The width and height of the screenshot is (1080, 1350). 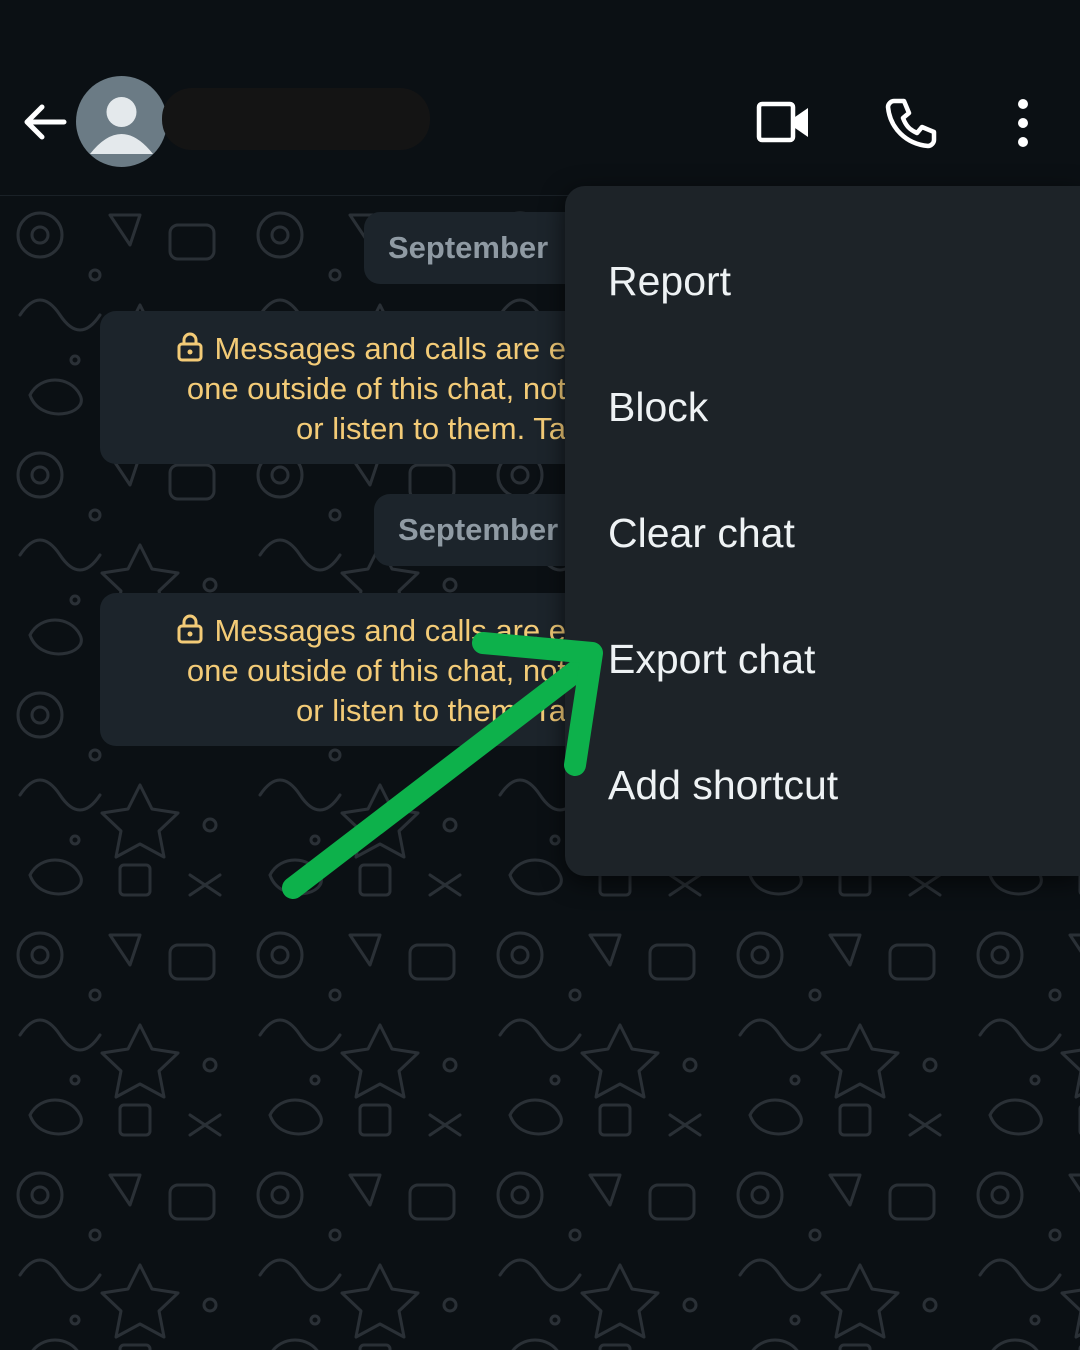 I want to click on menu-item-add-shortcut: Add shortcut, so click(x=822, y=785).